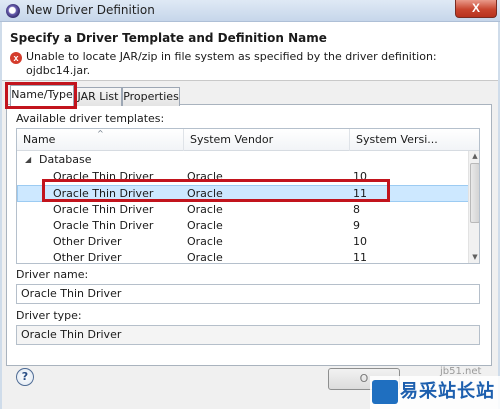 Image resolution: width=500 pixels, height=409 pixels. Describe the element at coordinates (447, 391) in the screenshot. I see `watermark-text: 易采站长站` at that location.